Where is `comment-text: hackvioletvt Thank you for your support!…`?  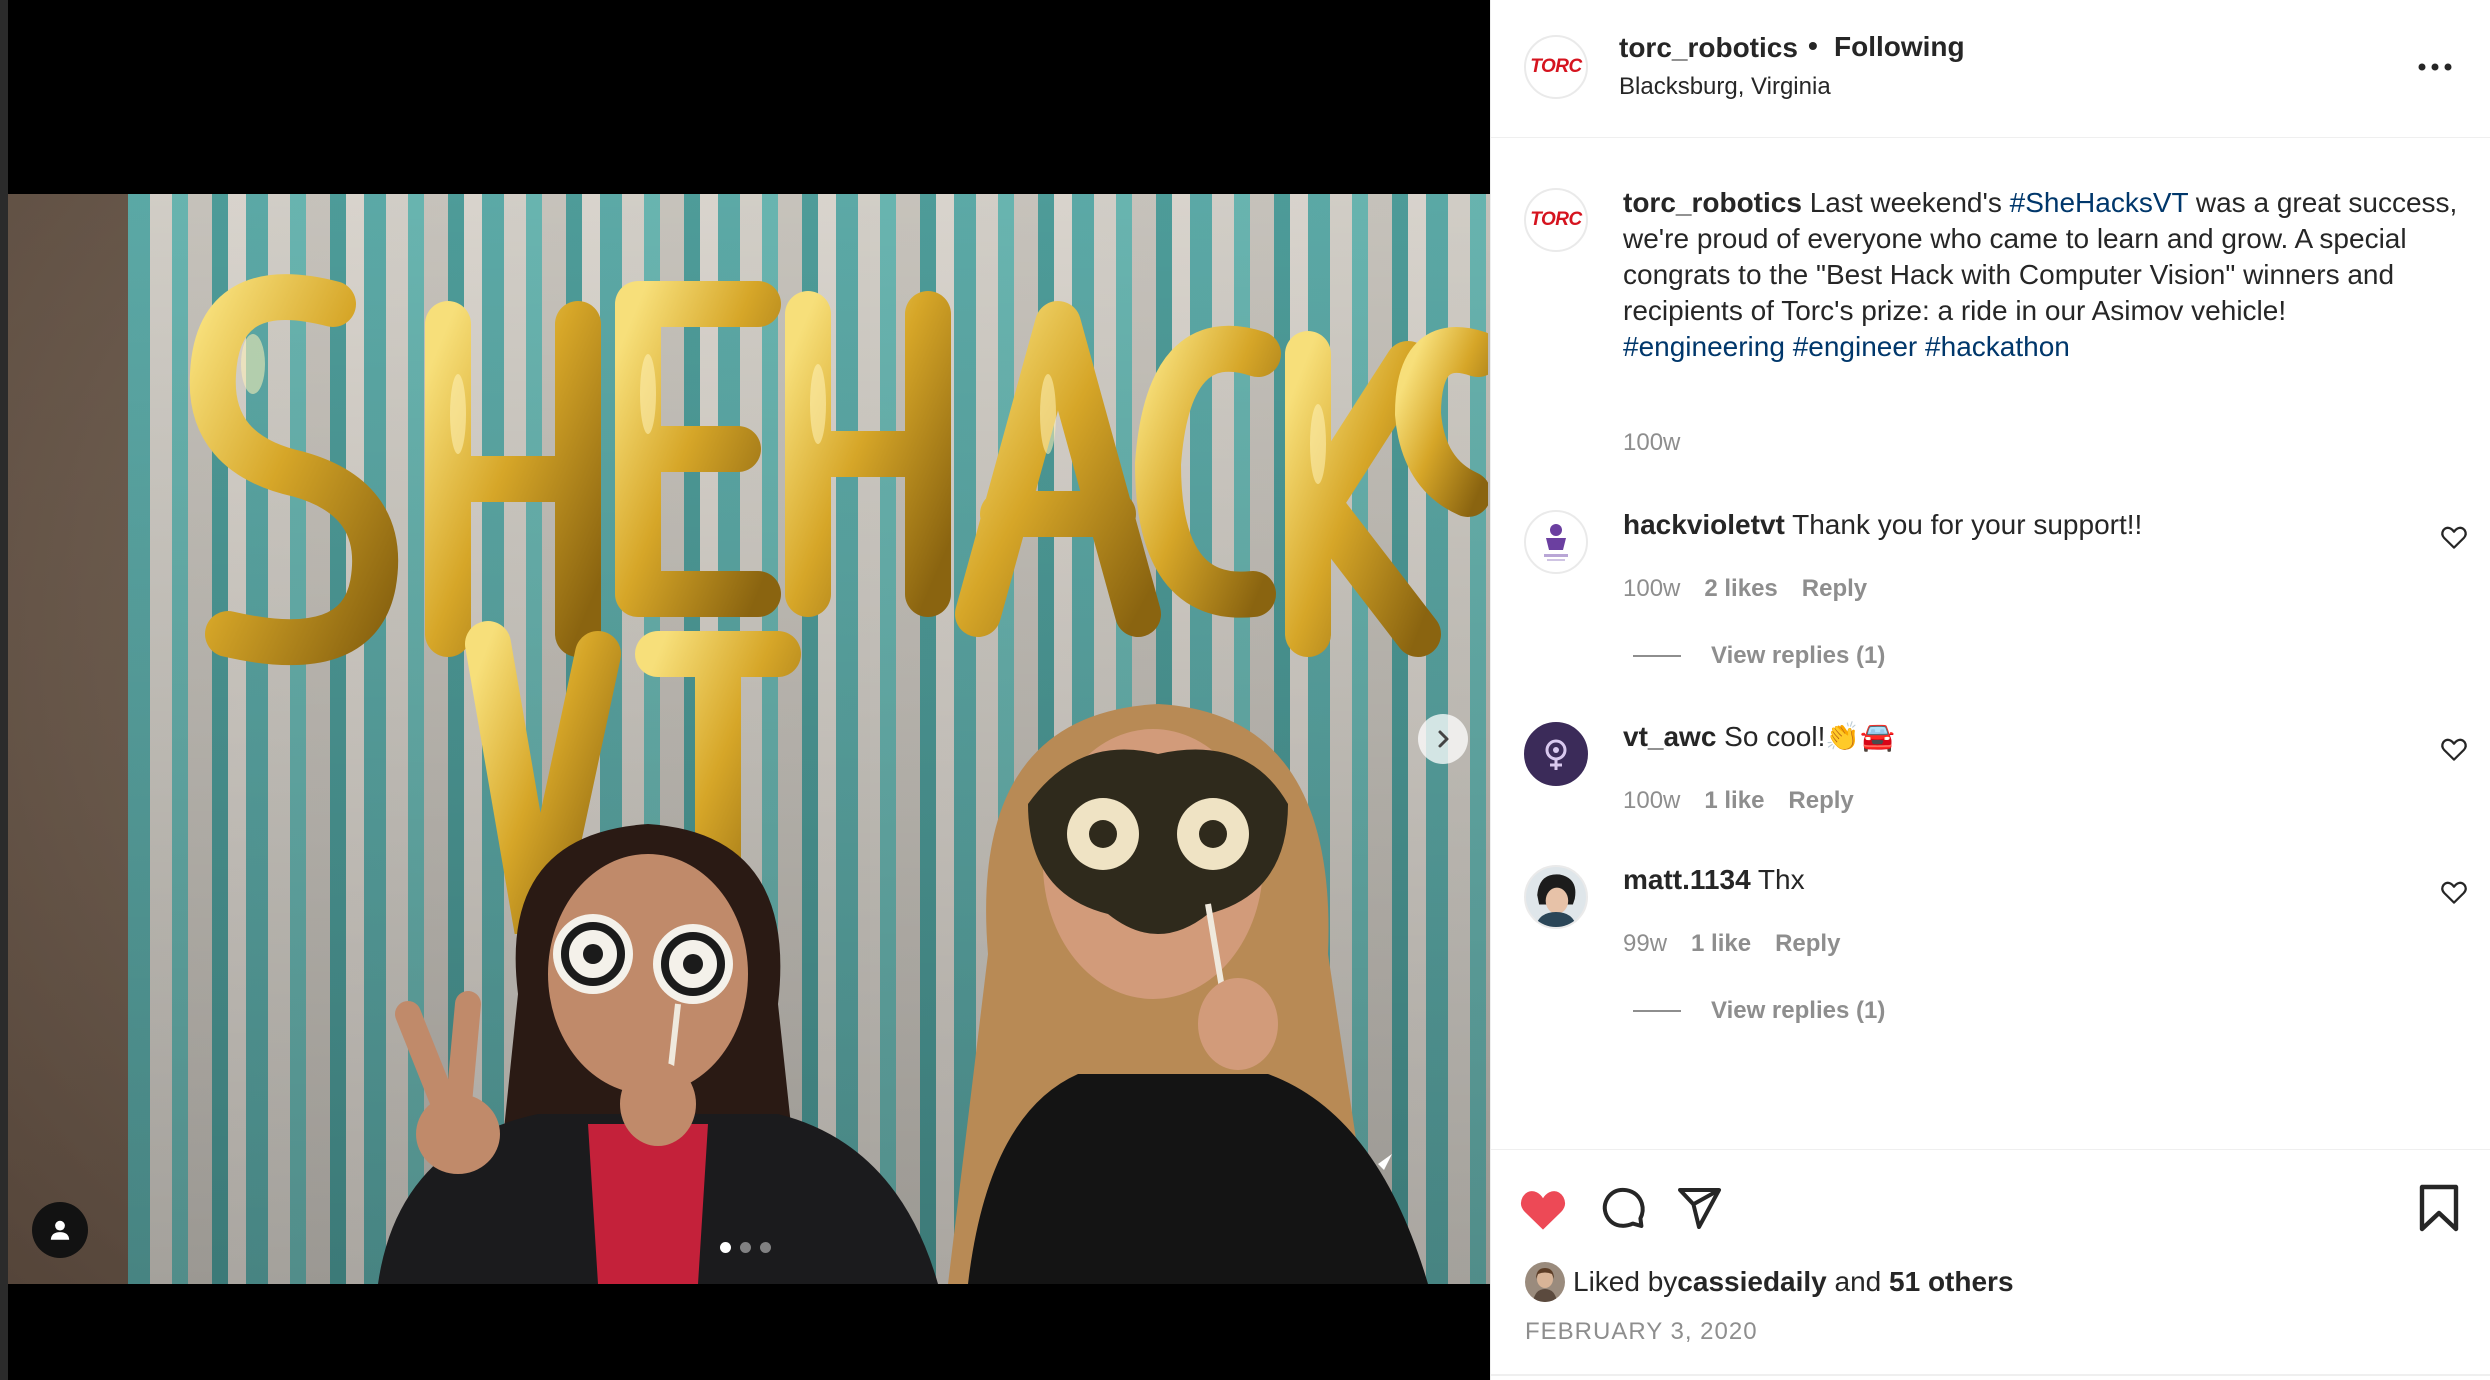
comment-text: hackvioletvt Thank you for your support!… is located at coordinates (2043, 525).